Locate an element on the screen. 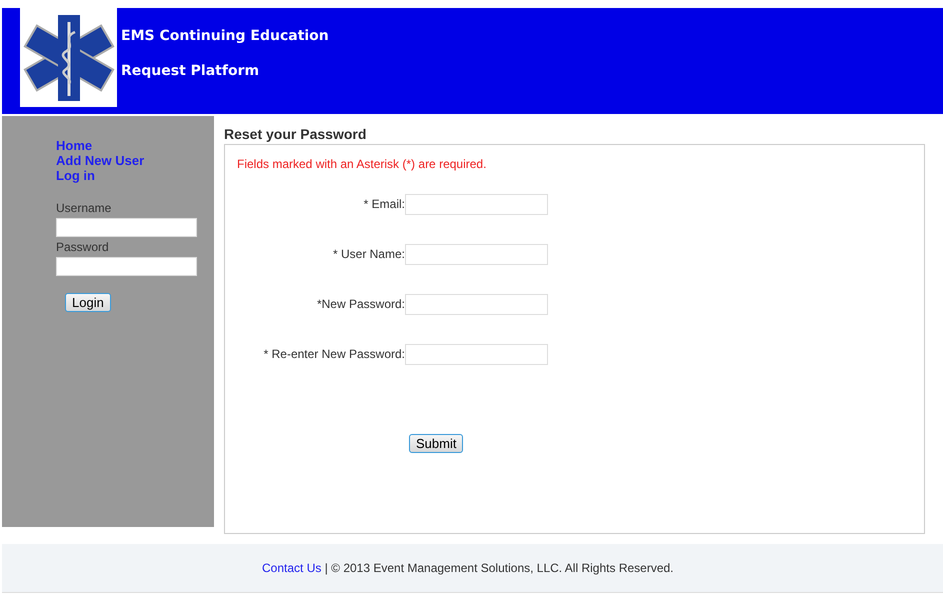 Image resolution: width=943 pixels, height=609 pixels. site-title: EMS Continuing Education is located at coordinates (225, 37).